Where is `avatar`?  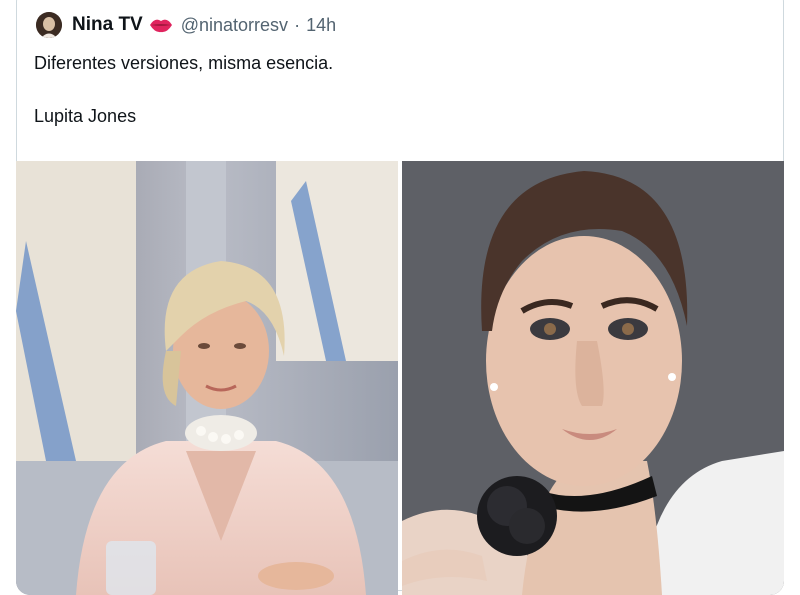 avatar is located at coordinates (49, 25).